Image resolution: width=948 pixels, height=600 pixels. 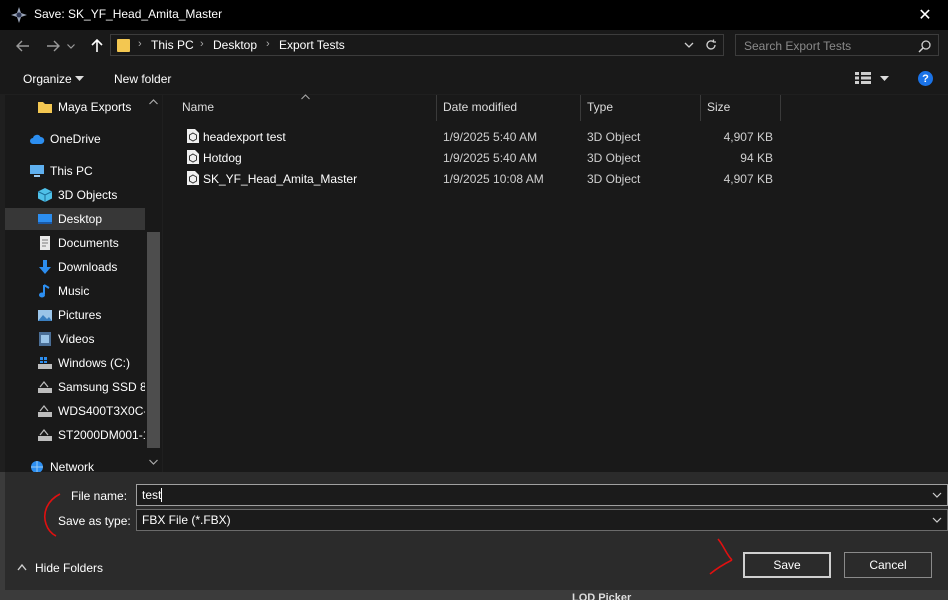 I want to click on sidebar-item-3d-objects: 3D Objects, so click(x=75, y=195).